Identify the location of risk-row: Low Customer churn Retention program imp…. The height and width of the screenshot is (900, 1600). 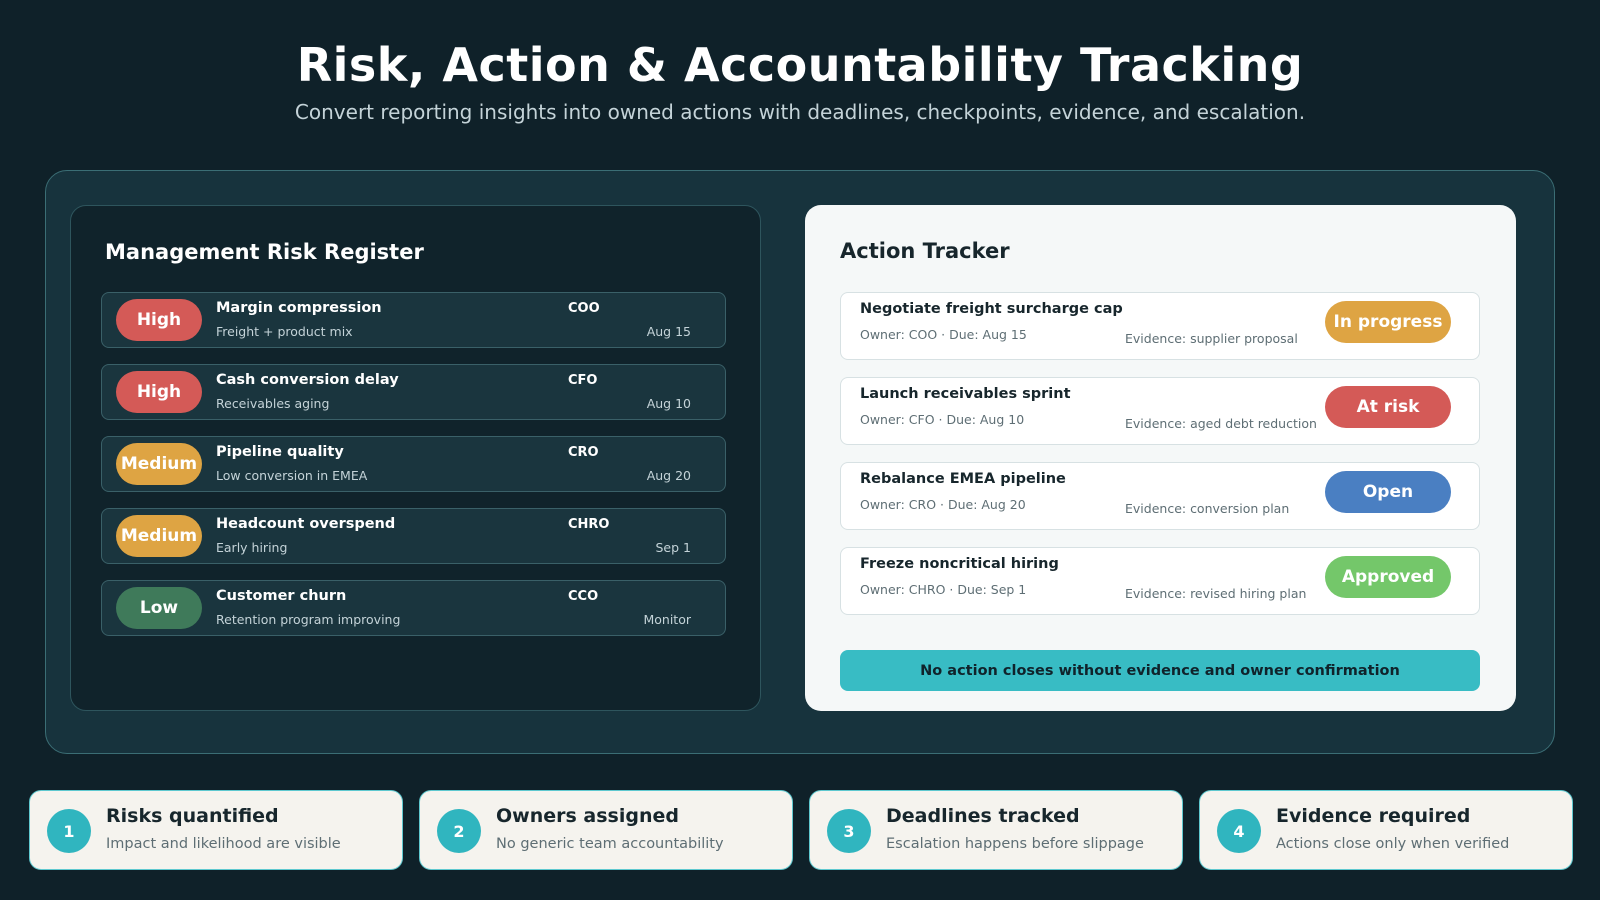
(413, 608).